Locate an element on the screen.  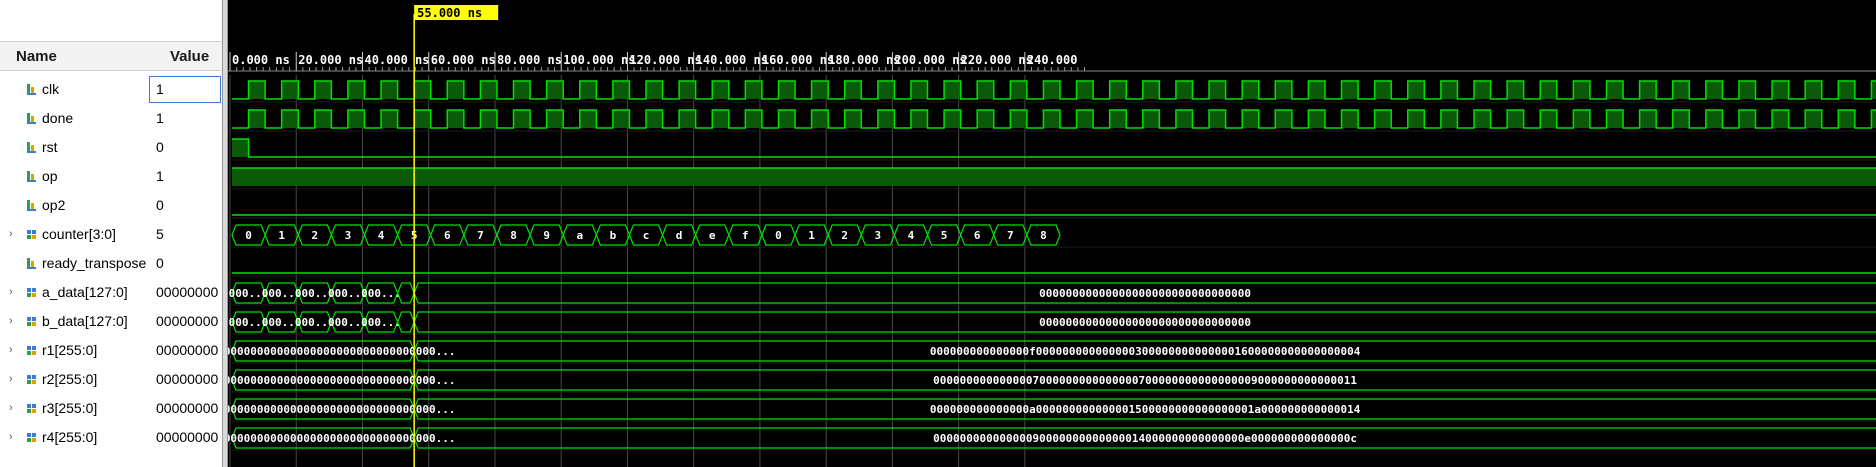
signal-row: rst is located at coordinates (74, 147).